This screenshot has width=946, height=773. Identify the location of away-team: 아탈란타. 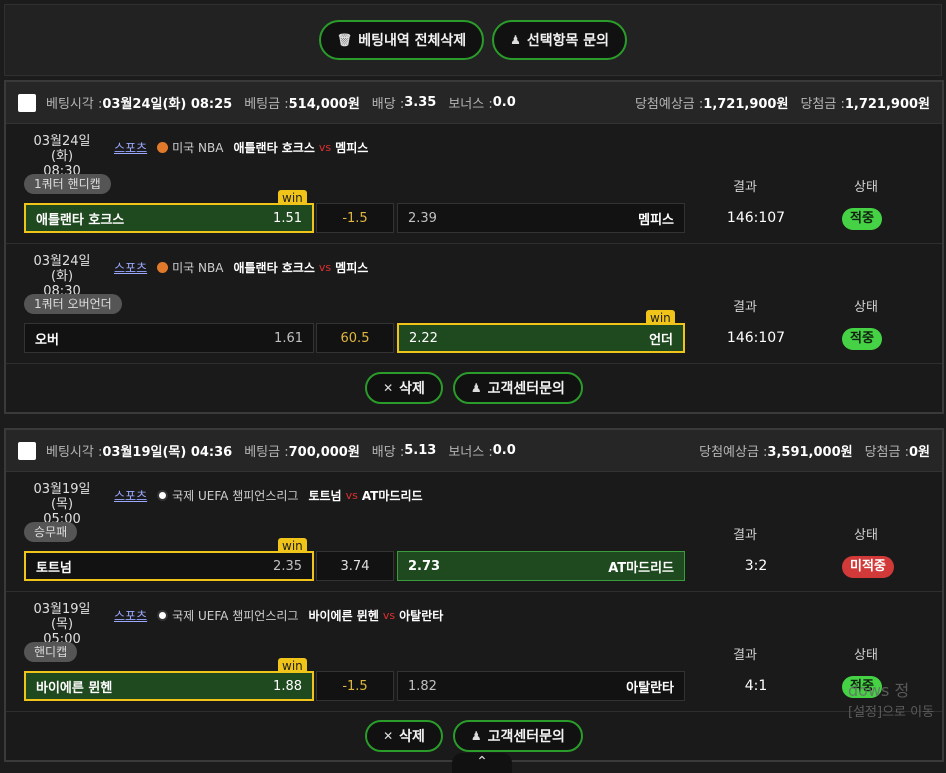
(421, 616).